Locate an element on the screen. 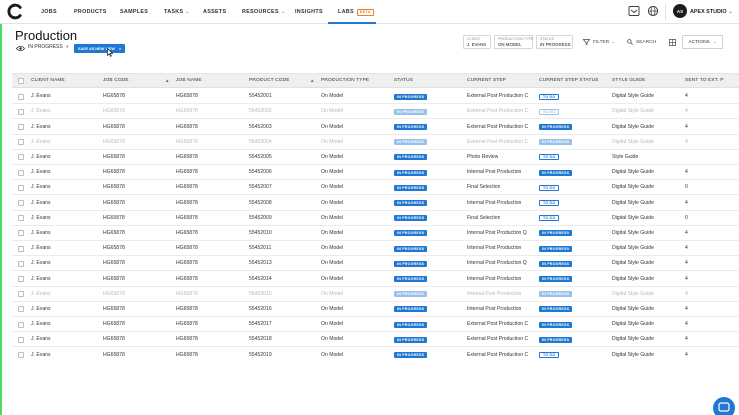  column-header-job-name: JOB NAME is located at coordinates (189, 81).